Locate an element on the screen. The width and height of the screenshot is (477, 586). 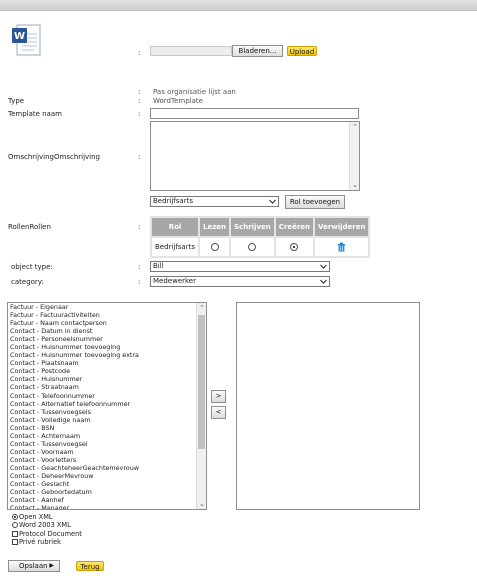
list-item: Contact - Volledige naam is located at coordinates (102, 420).